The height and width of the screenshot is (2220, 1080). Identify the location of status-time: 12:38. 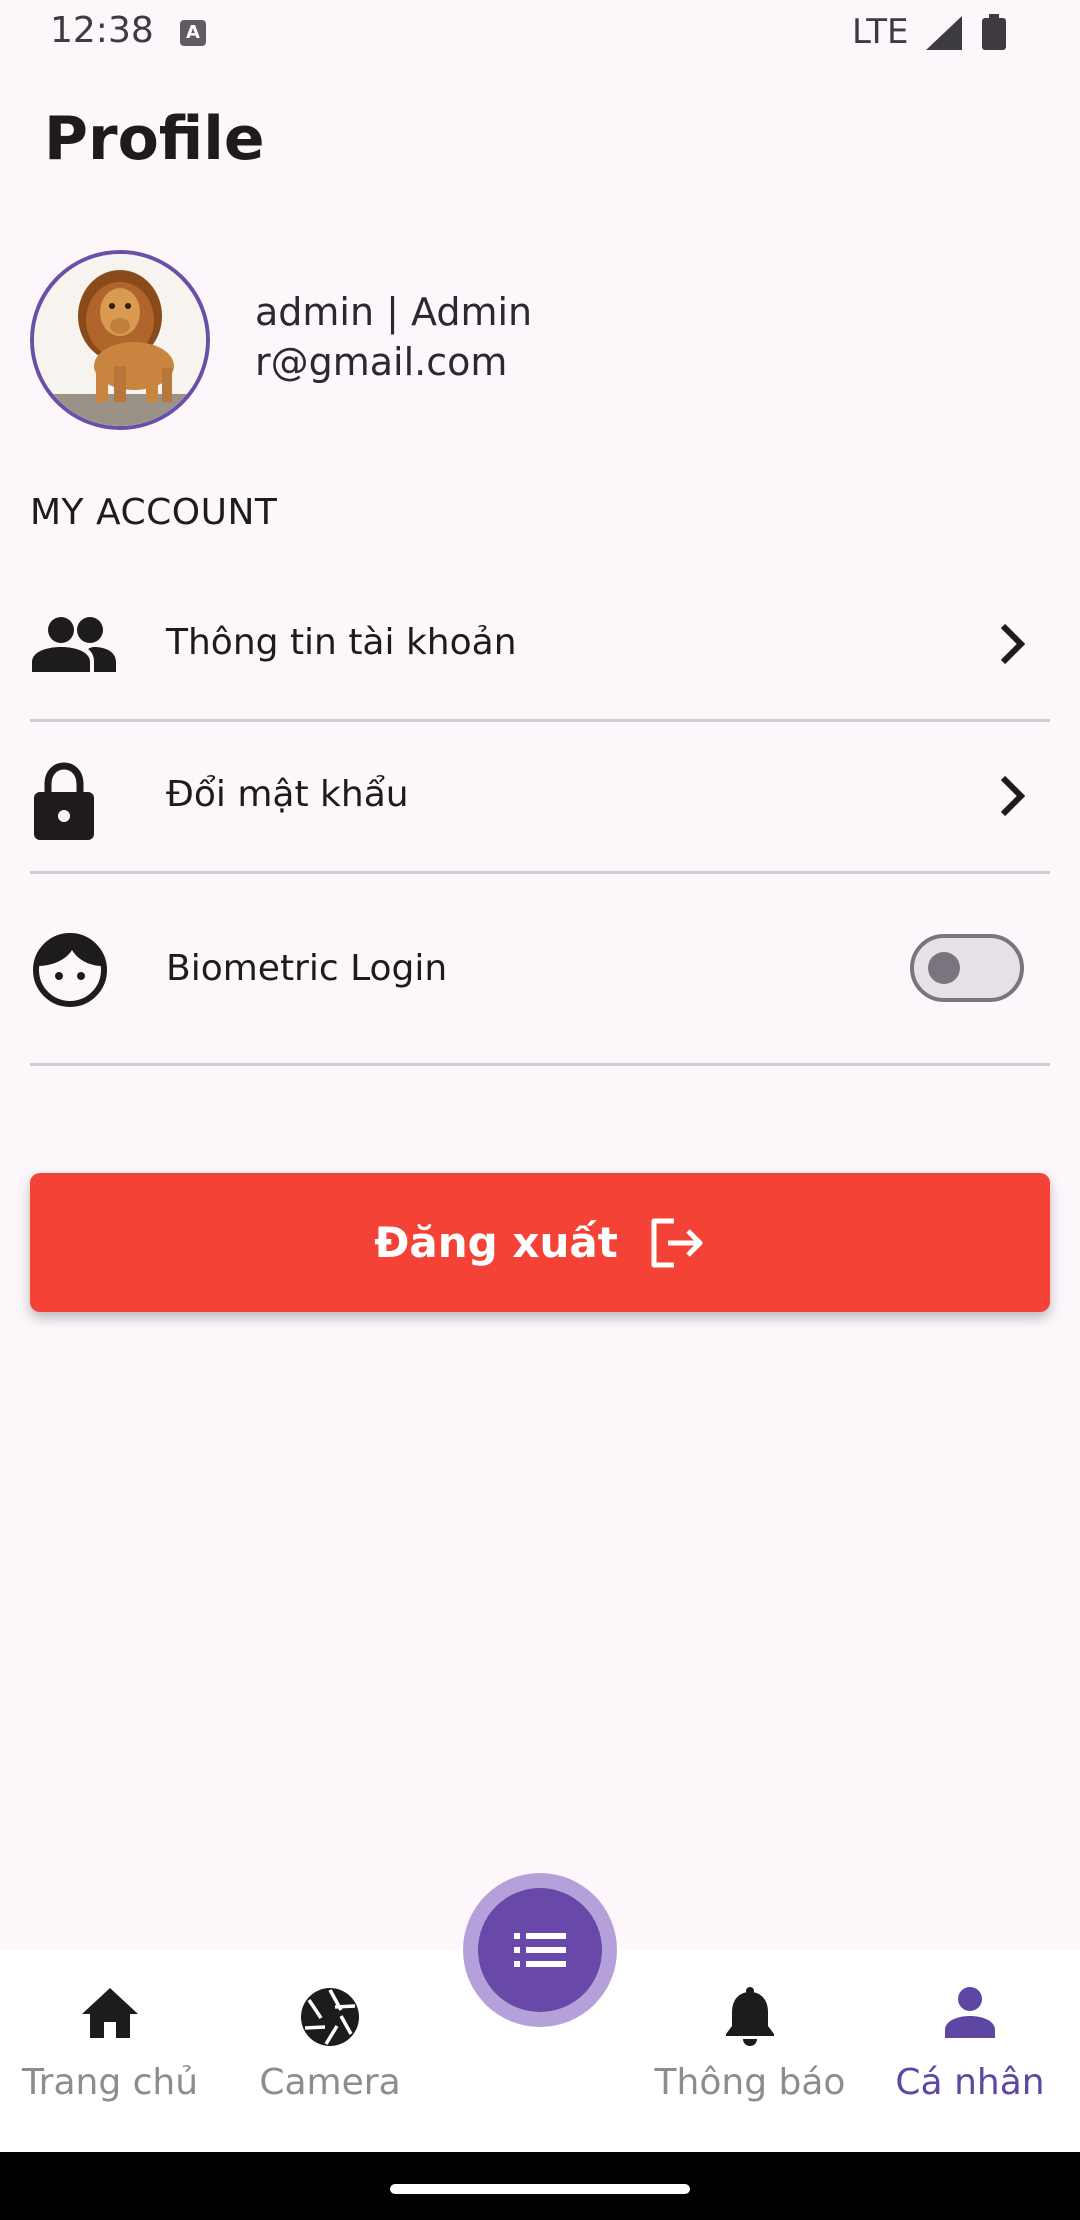
(102, 30).